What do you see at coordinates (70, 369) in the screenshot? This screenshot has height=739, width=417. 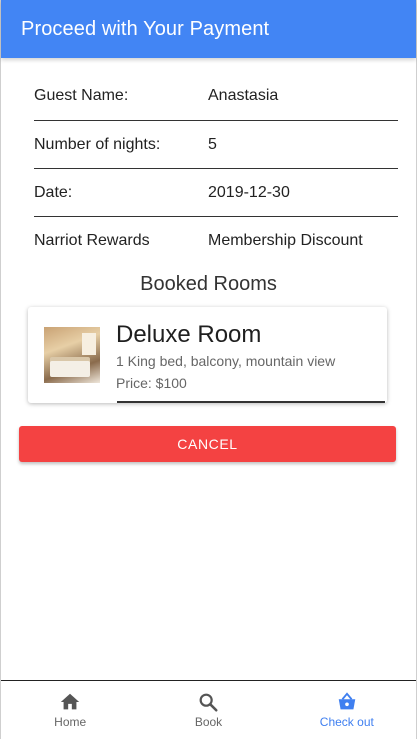 I see `room-photo-bed` at bounding box center [70, 369].